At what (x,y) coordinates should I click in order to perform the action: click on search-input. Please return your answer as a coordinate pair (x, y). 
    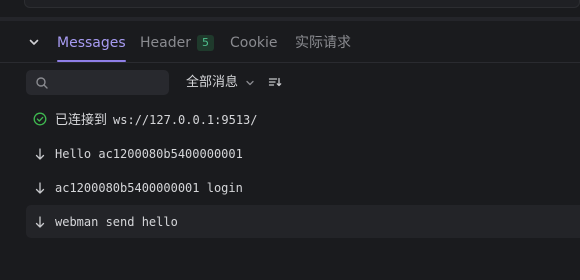
    Looking at the image, I should click on (108, 82).